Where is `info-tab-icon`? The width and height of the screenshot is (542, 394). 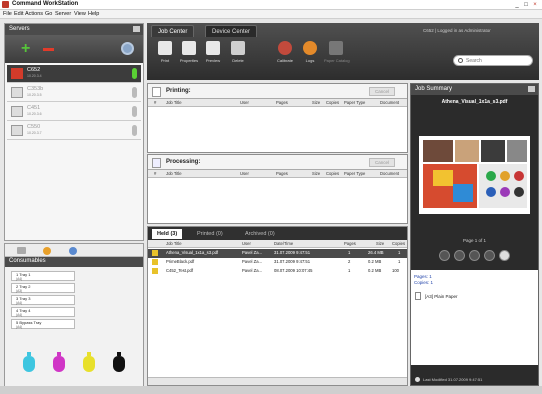 info-tab-icon is located at coordinates (73, 251).